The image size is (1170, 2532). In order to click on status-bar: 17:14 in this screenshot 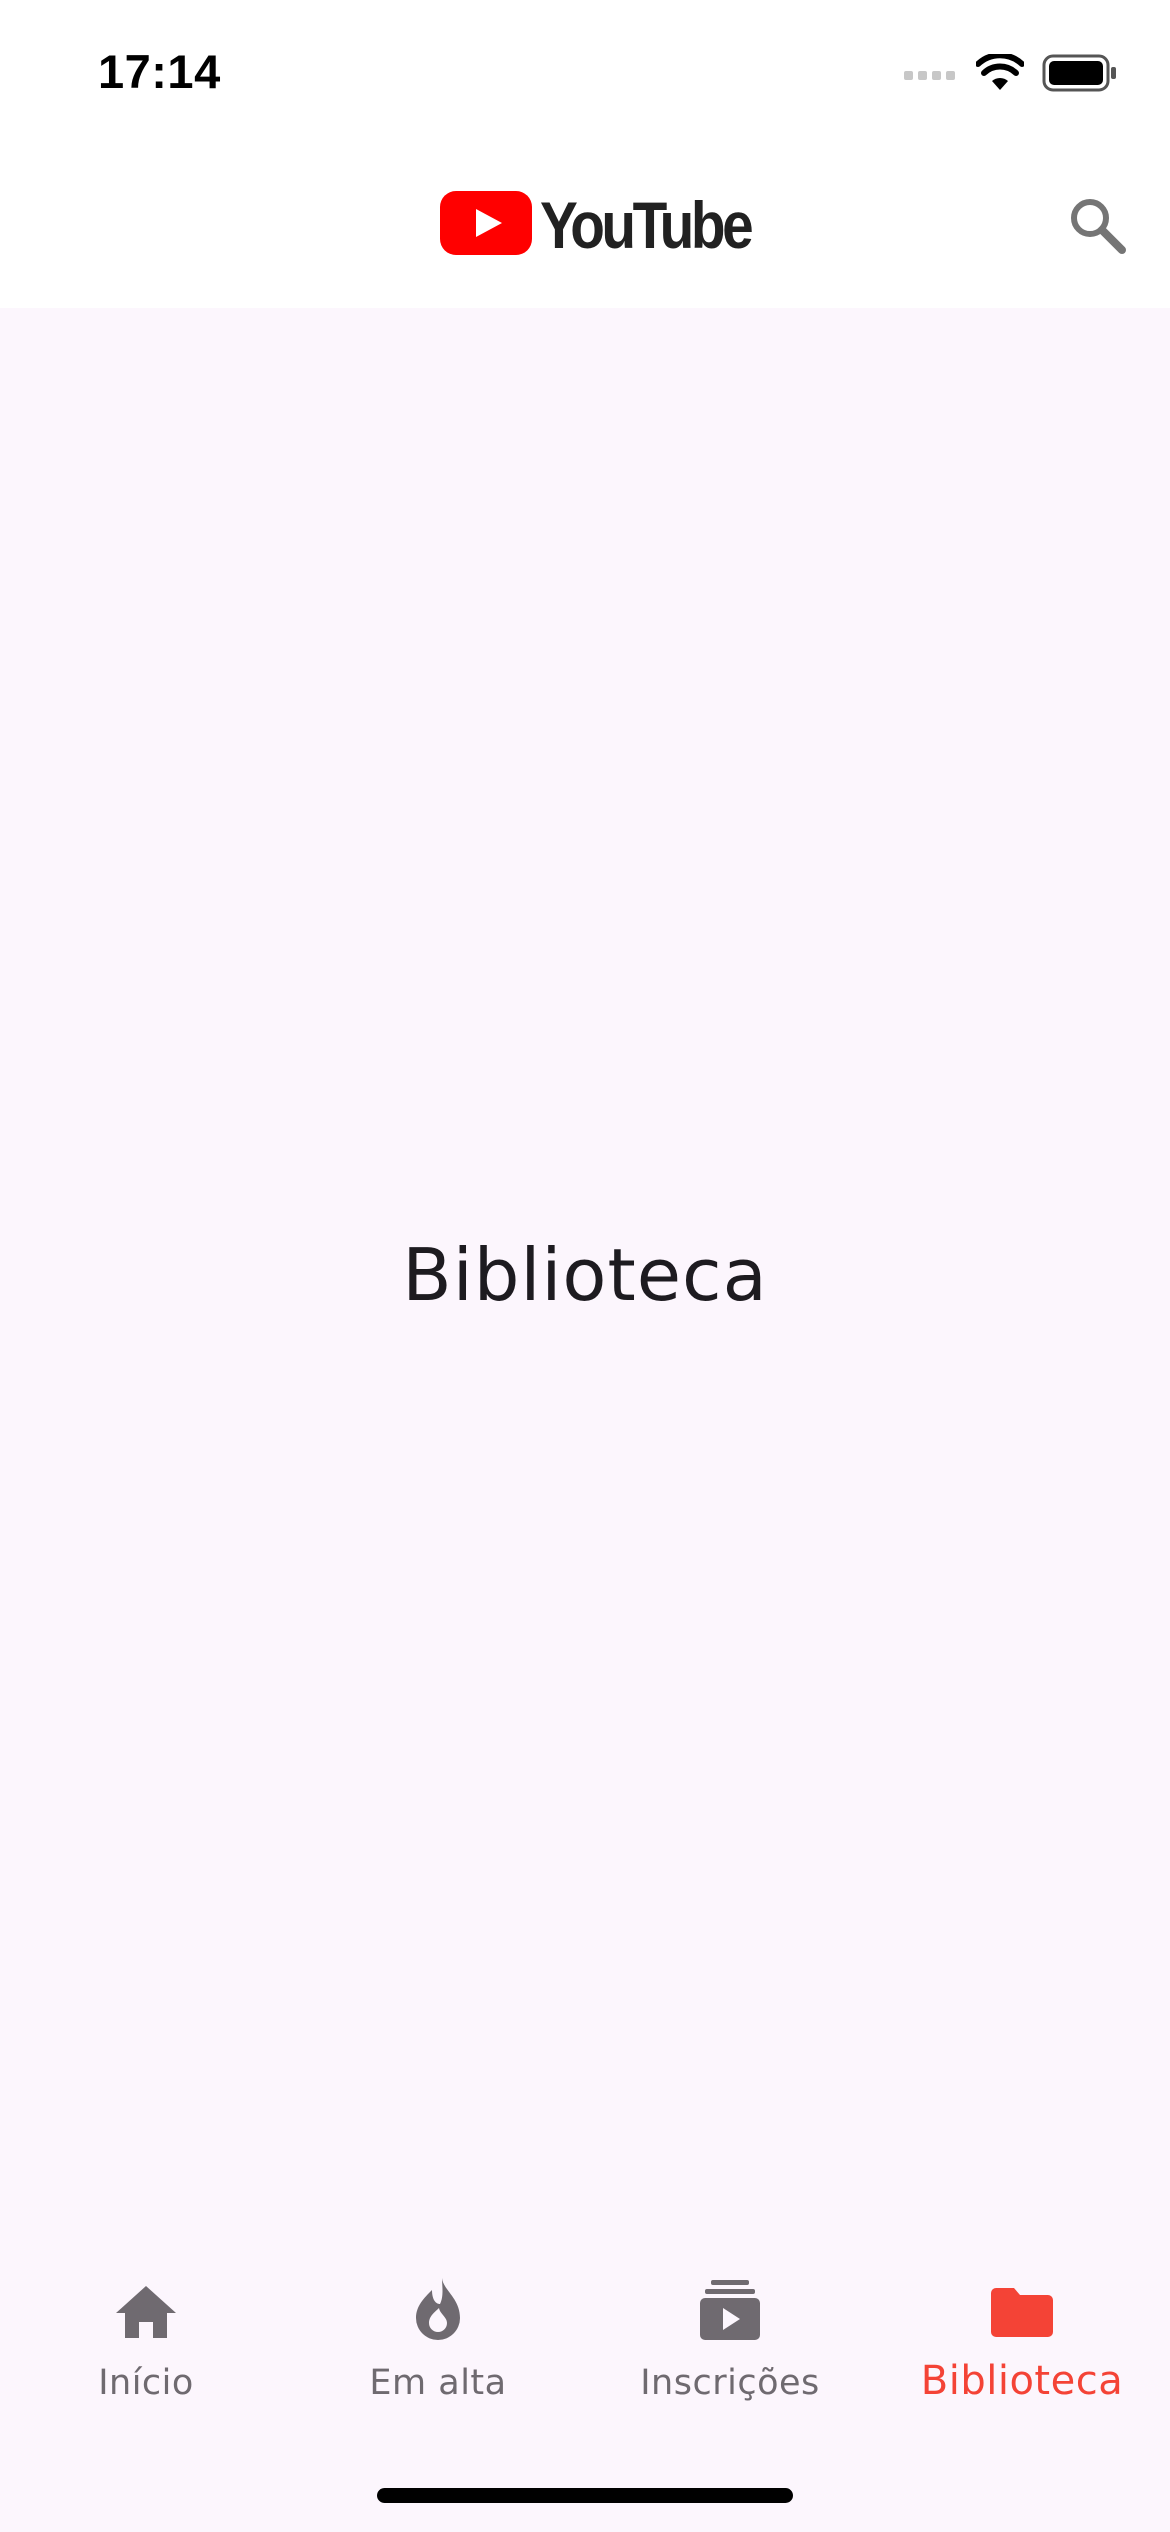, I will do `click(585, 72)`.